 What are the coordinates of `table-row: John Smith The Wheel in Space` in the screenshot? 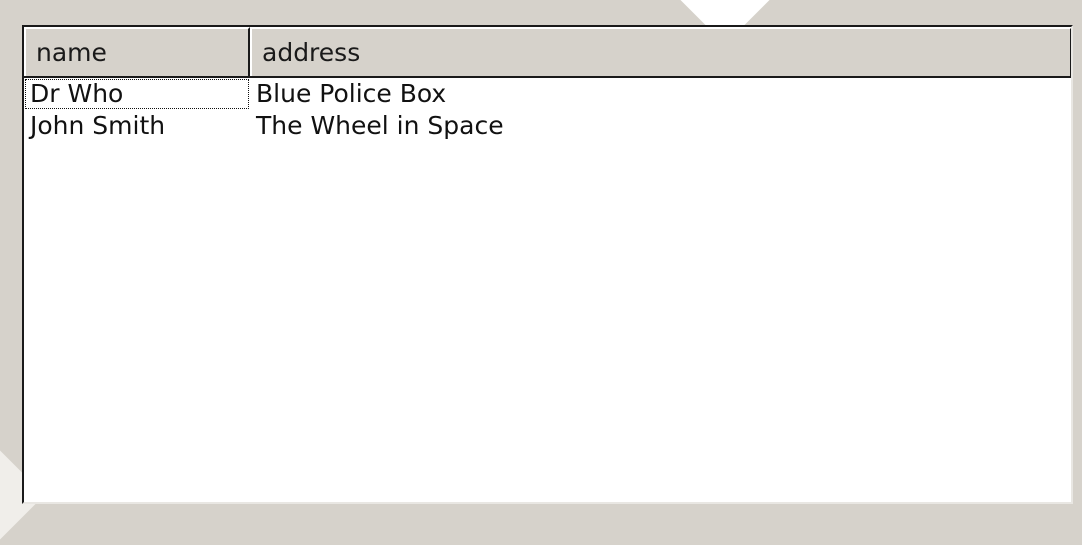 It's located at (547, 126).